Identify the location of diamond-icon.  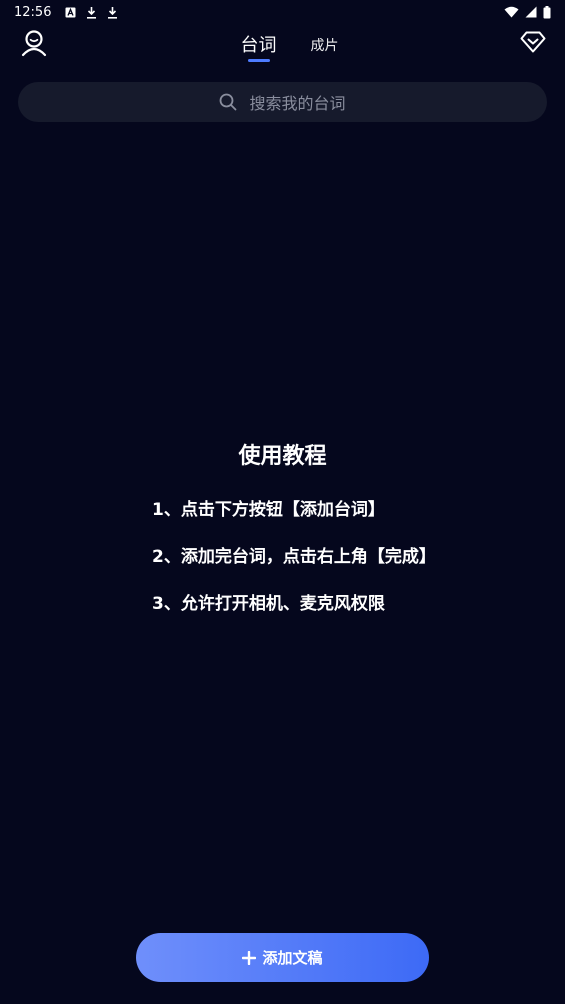
(533, 44).